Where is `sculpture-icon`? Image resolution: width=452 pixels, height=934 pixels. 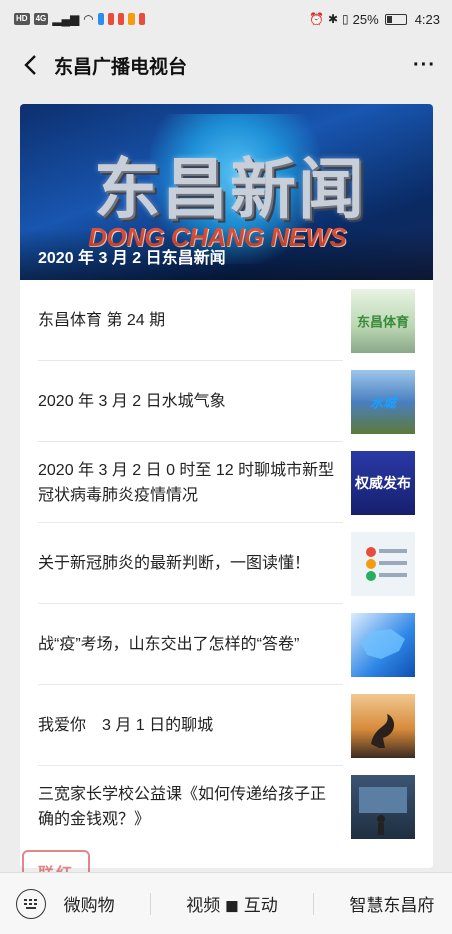
sculpture-icon is located at coordinates (383, 730).